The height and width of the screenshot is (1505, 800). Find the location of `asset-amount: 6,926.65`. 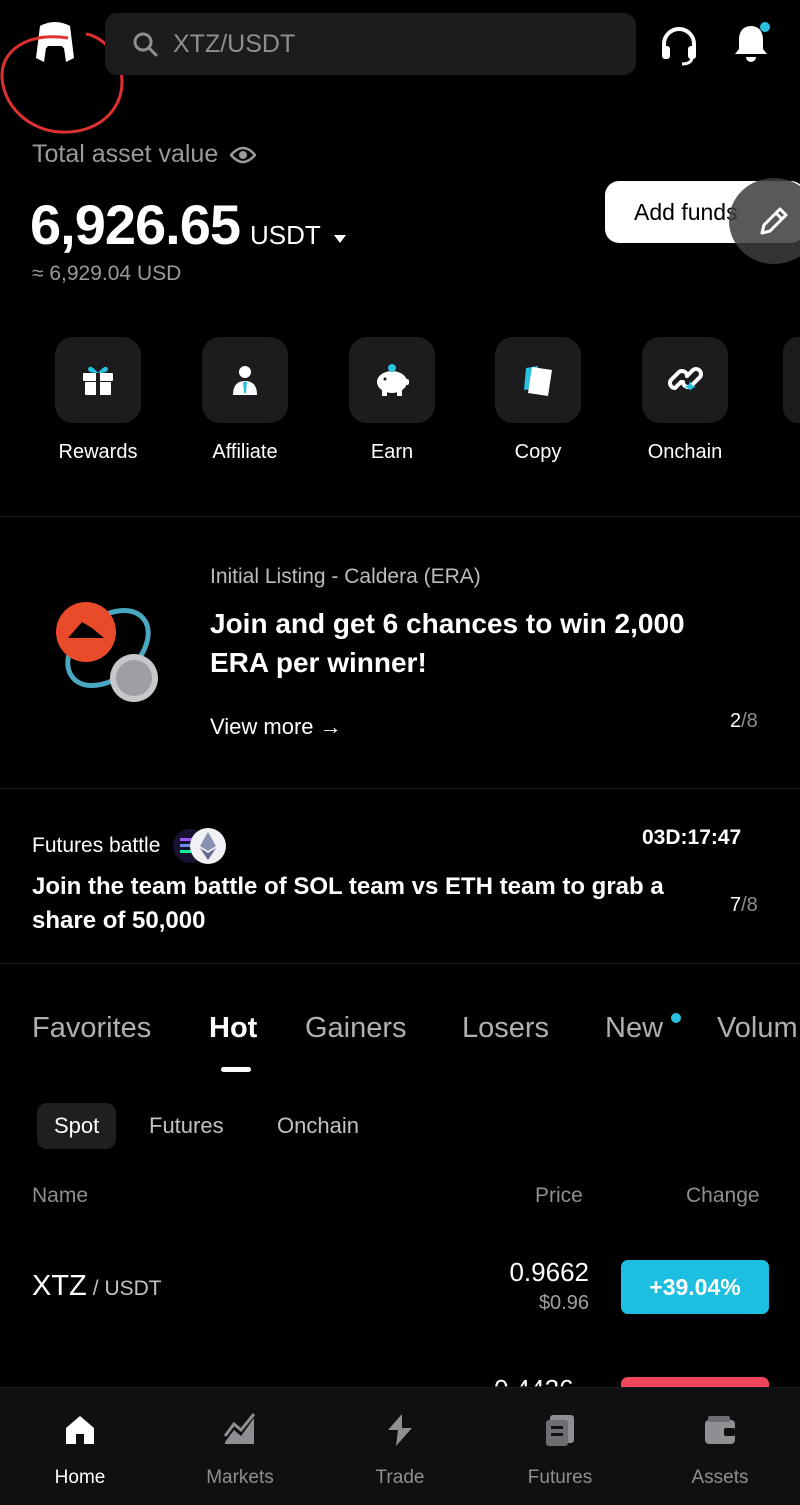

asset-amount: 6,926.65 is located at coordinates (135, 224).